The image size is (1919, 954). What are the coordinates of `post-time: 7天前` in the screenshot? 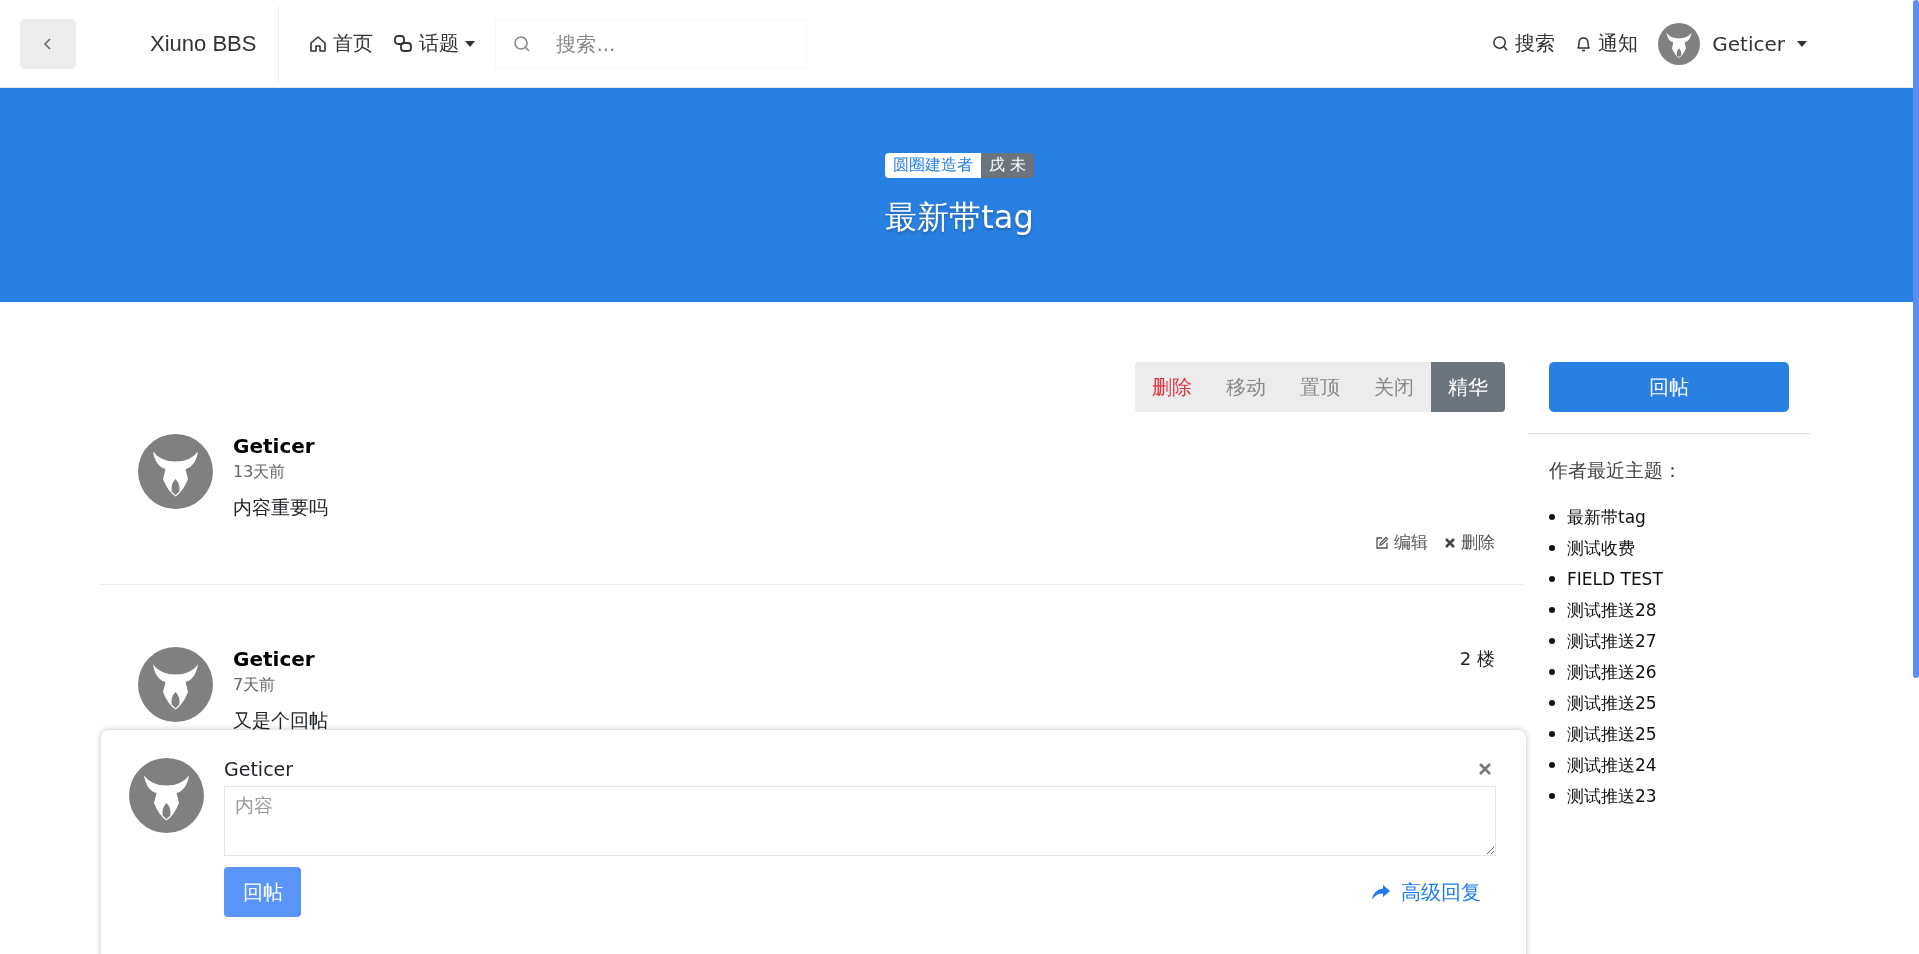 It's located at (255, 685).